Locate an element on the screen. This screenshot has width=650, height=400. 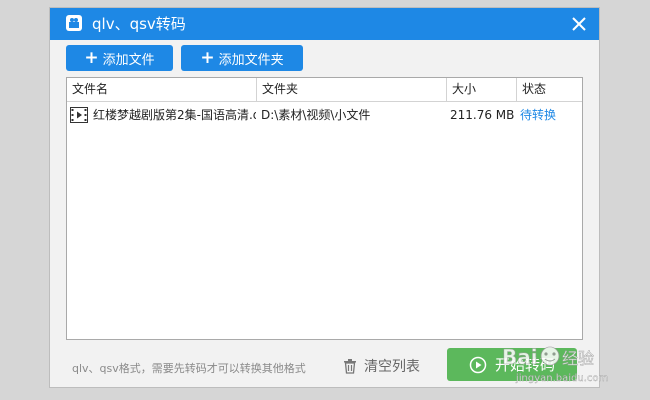
video-file-icon is located at coordinates (79, 115).